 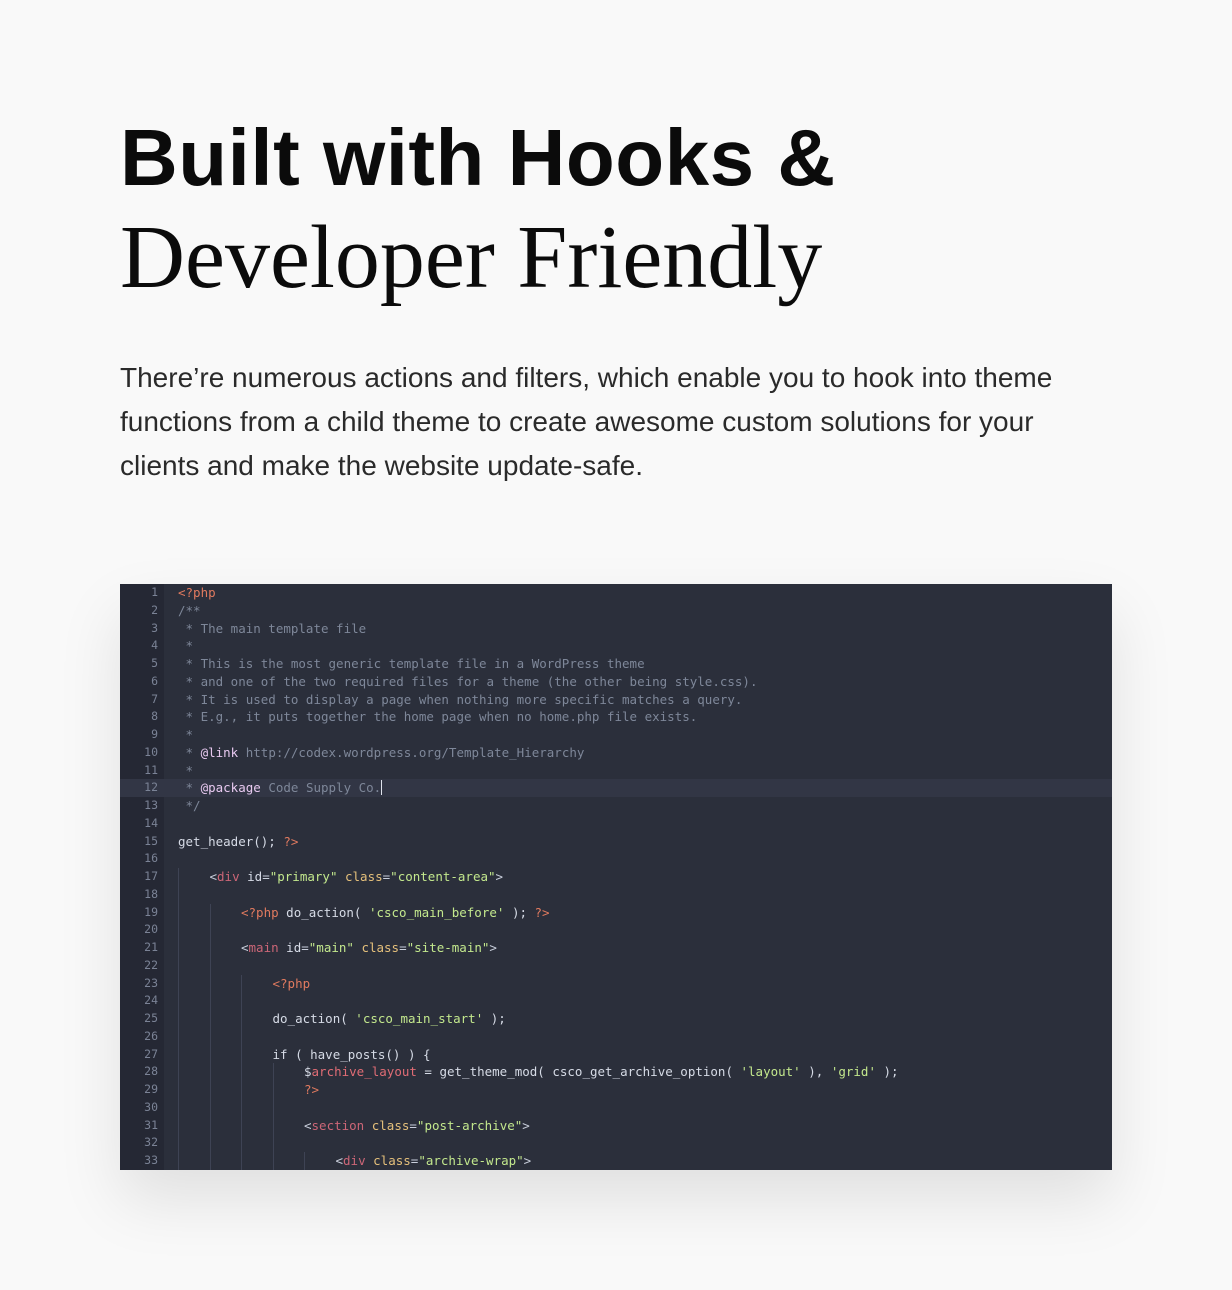 What do you see at coordinates (291, 983) in the screenshot?
I see `code-token: <?php` at bounding box center [291, 983].